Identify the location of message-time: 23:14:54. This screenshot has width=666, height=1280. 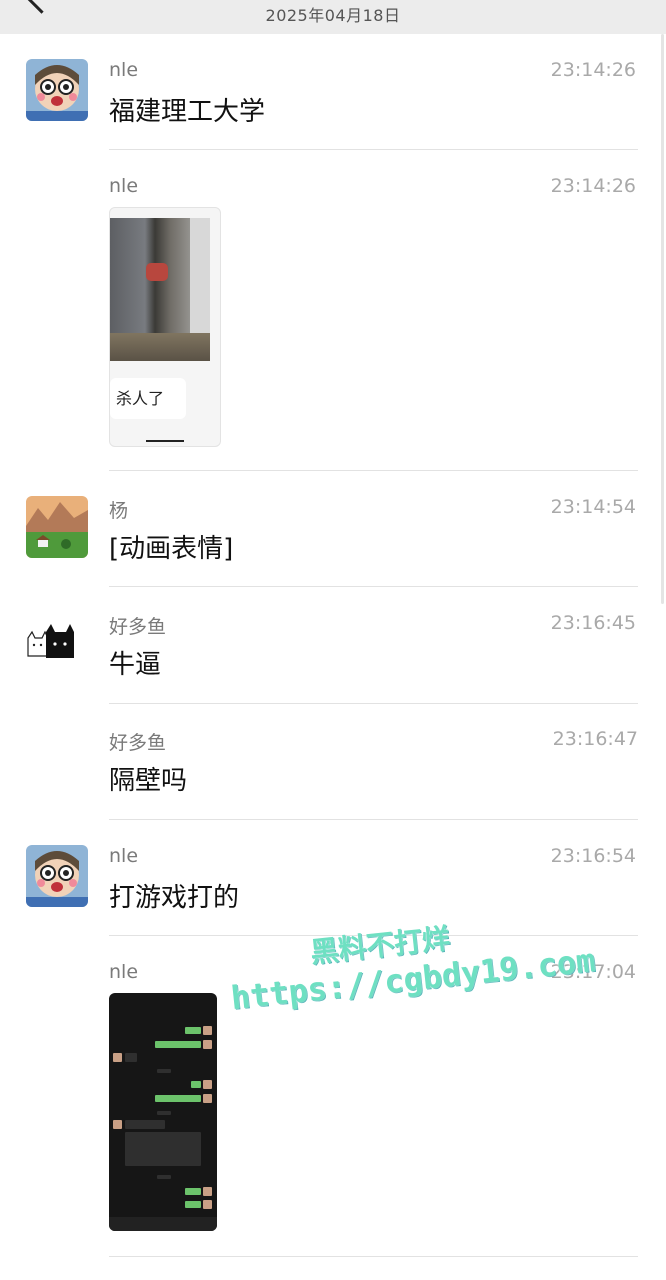
(593, 507).